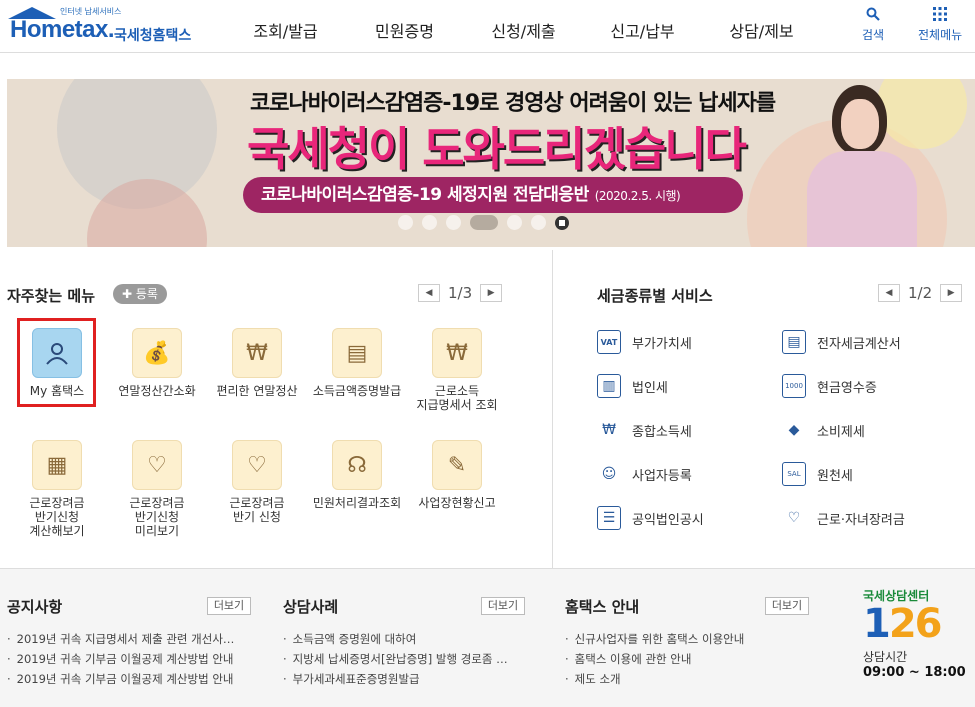 Image resolution: width=975 pixels, height=707 pixels. Describe the element at coordinates (841, 342) in the screenshot. I see `tax-item-e-invoice: ▤ 전자세금계산서` at that location.